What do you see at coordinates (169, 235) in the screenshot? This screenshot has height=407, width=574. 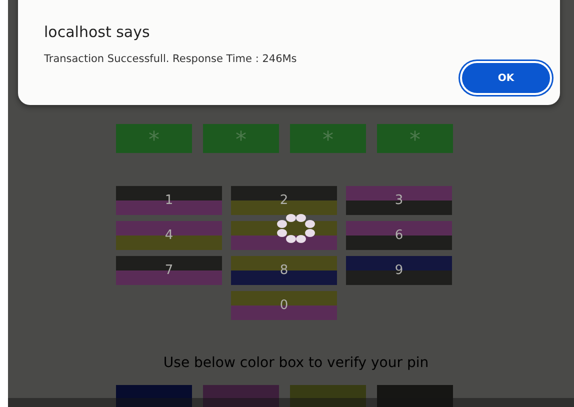 I see `keypad-key: 4` at bounding box center [169, 235].